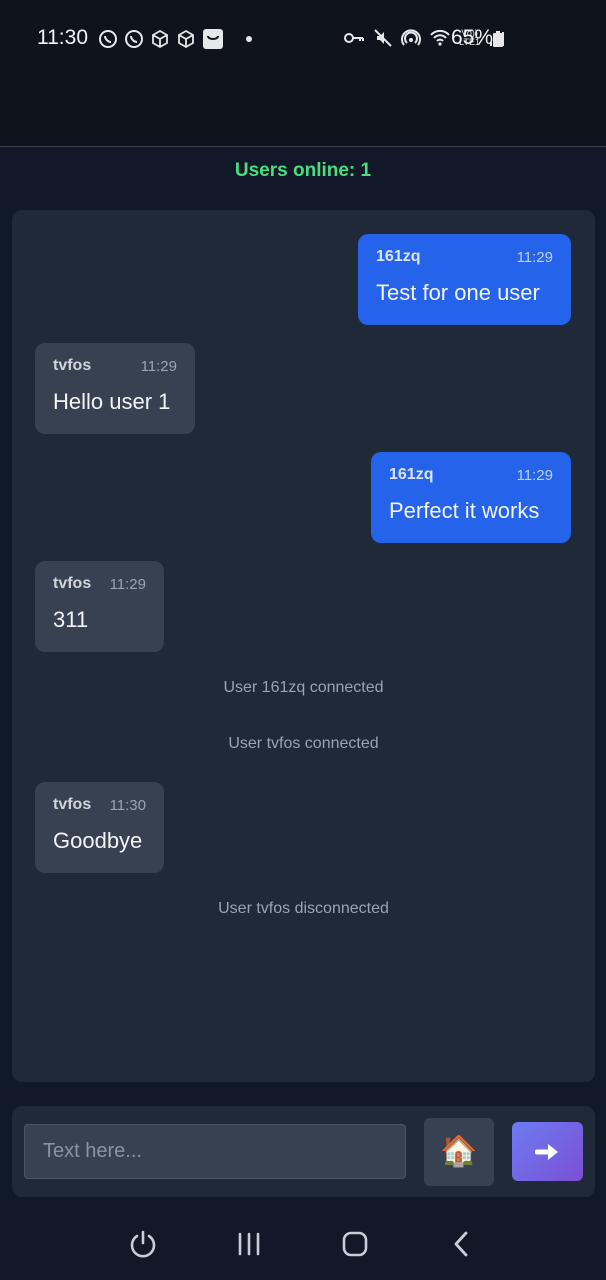 The height and width of the screenshot is (1280, 606). I want to click on hotspot-icon, so click(411, 37).